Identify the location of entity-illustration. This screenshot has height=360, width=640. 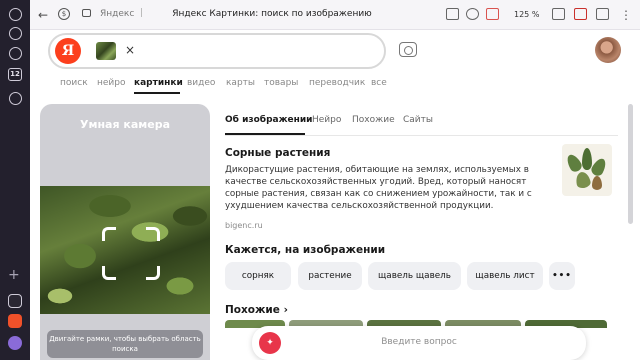
(587, 170).